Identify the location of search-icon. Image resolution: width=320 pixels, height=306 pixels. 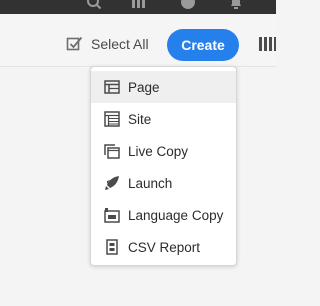
(94, 5).